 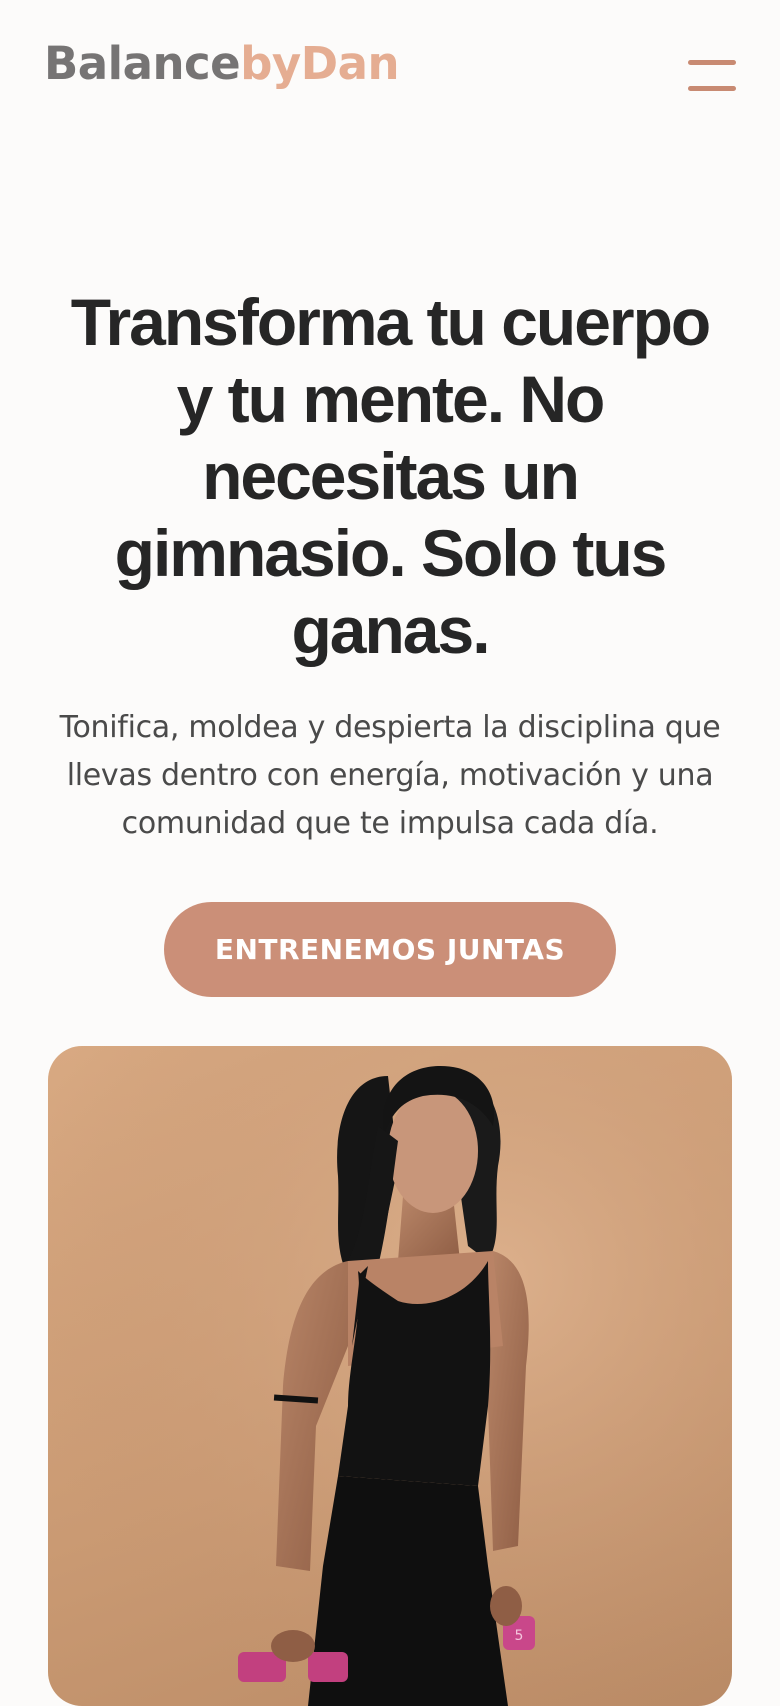 I want to click on logo-text-balance: Balance, so click(x=142, y=63).